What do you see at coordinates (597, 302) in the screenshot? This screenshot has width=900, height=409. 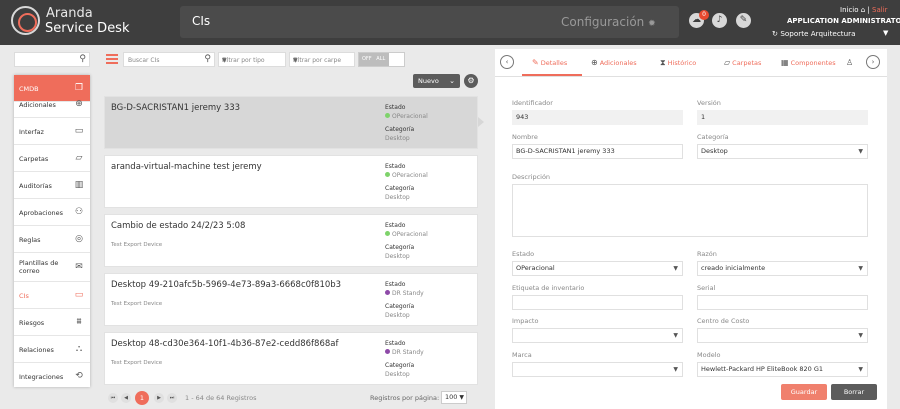 I see `etiqueta-field` at bounding box center [597, 302].